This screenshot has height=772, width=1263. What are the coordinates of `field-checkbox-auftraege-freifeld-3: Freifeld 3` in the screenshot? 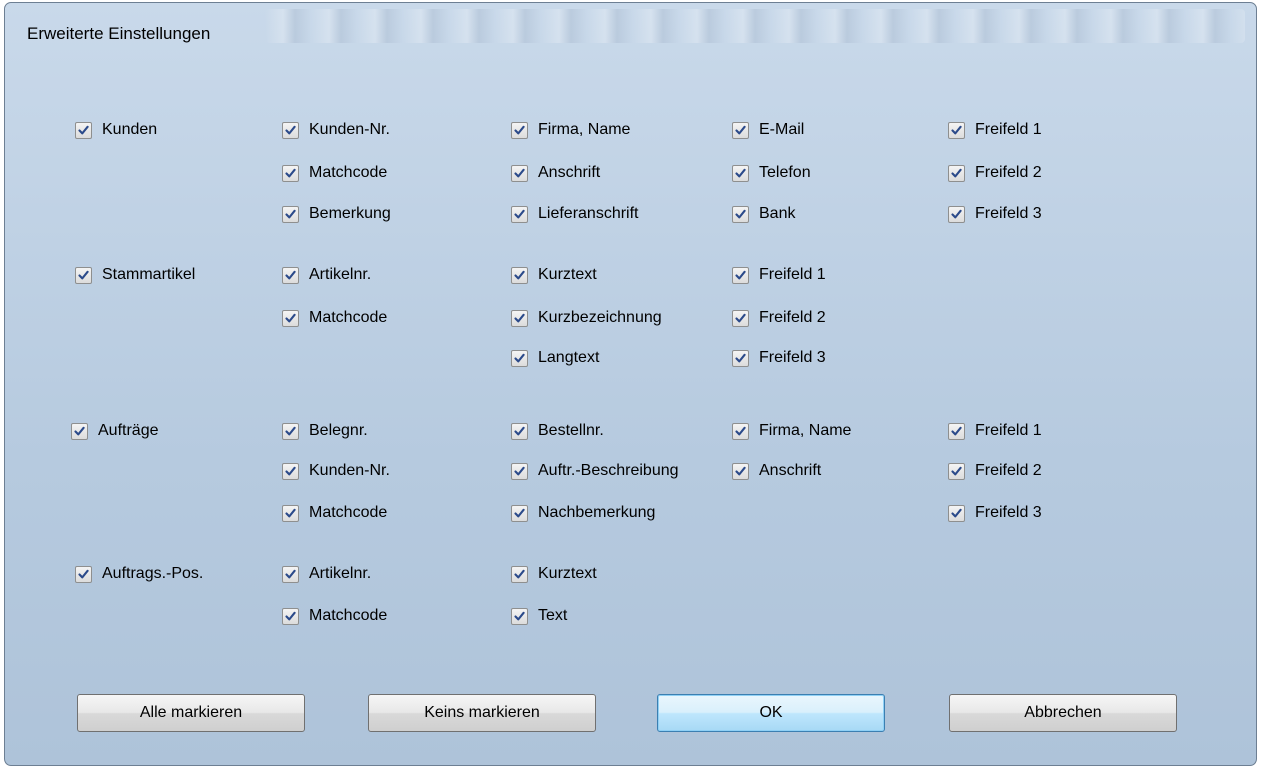 It's located at (995, 513).